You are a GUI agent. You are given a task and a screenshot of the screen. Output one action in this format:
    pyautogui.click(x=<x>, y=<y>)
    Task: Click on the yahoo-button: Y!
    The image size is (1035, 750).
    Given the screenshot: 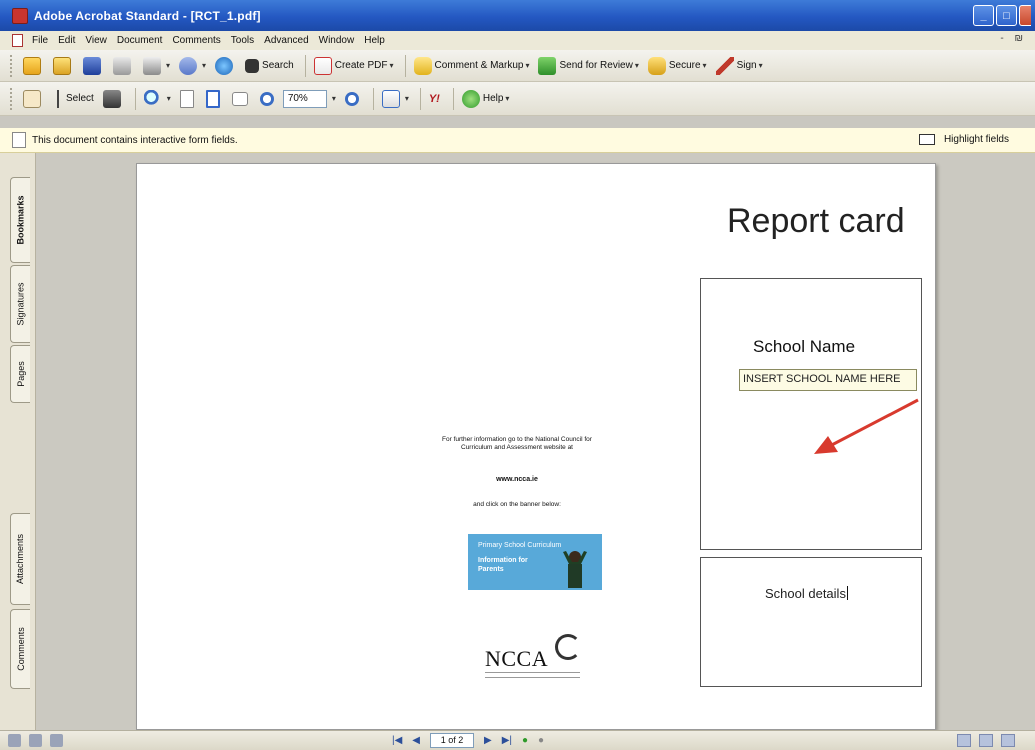 What is the action you would take?
    pyautogui.click(x=435, y=99)
    